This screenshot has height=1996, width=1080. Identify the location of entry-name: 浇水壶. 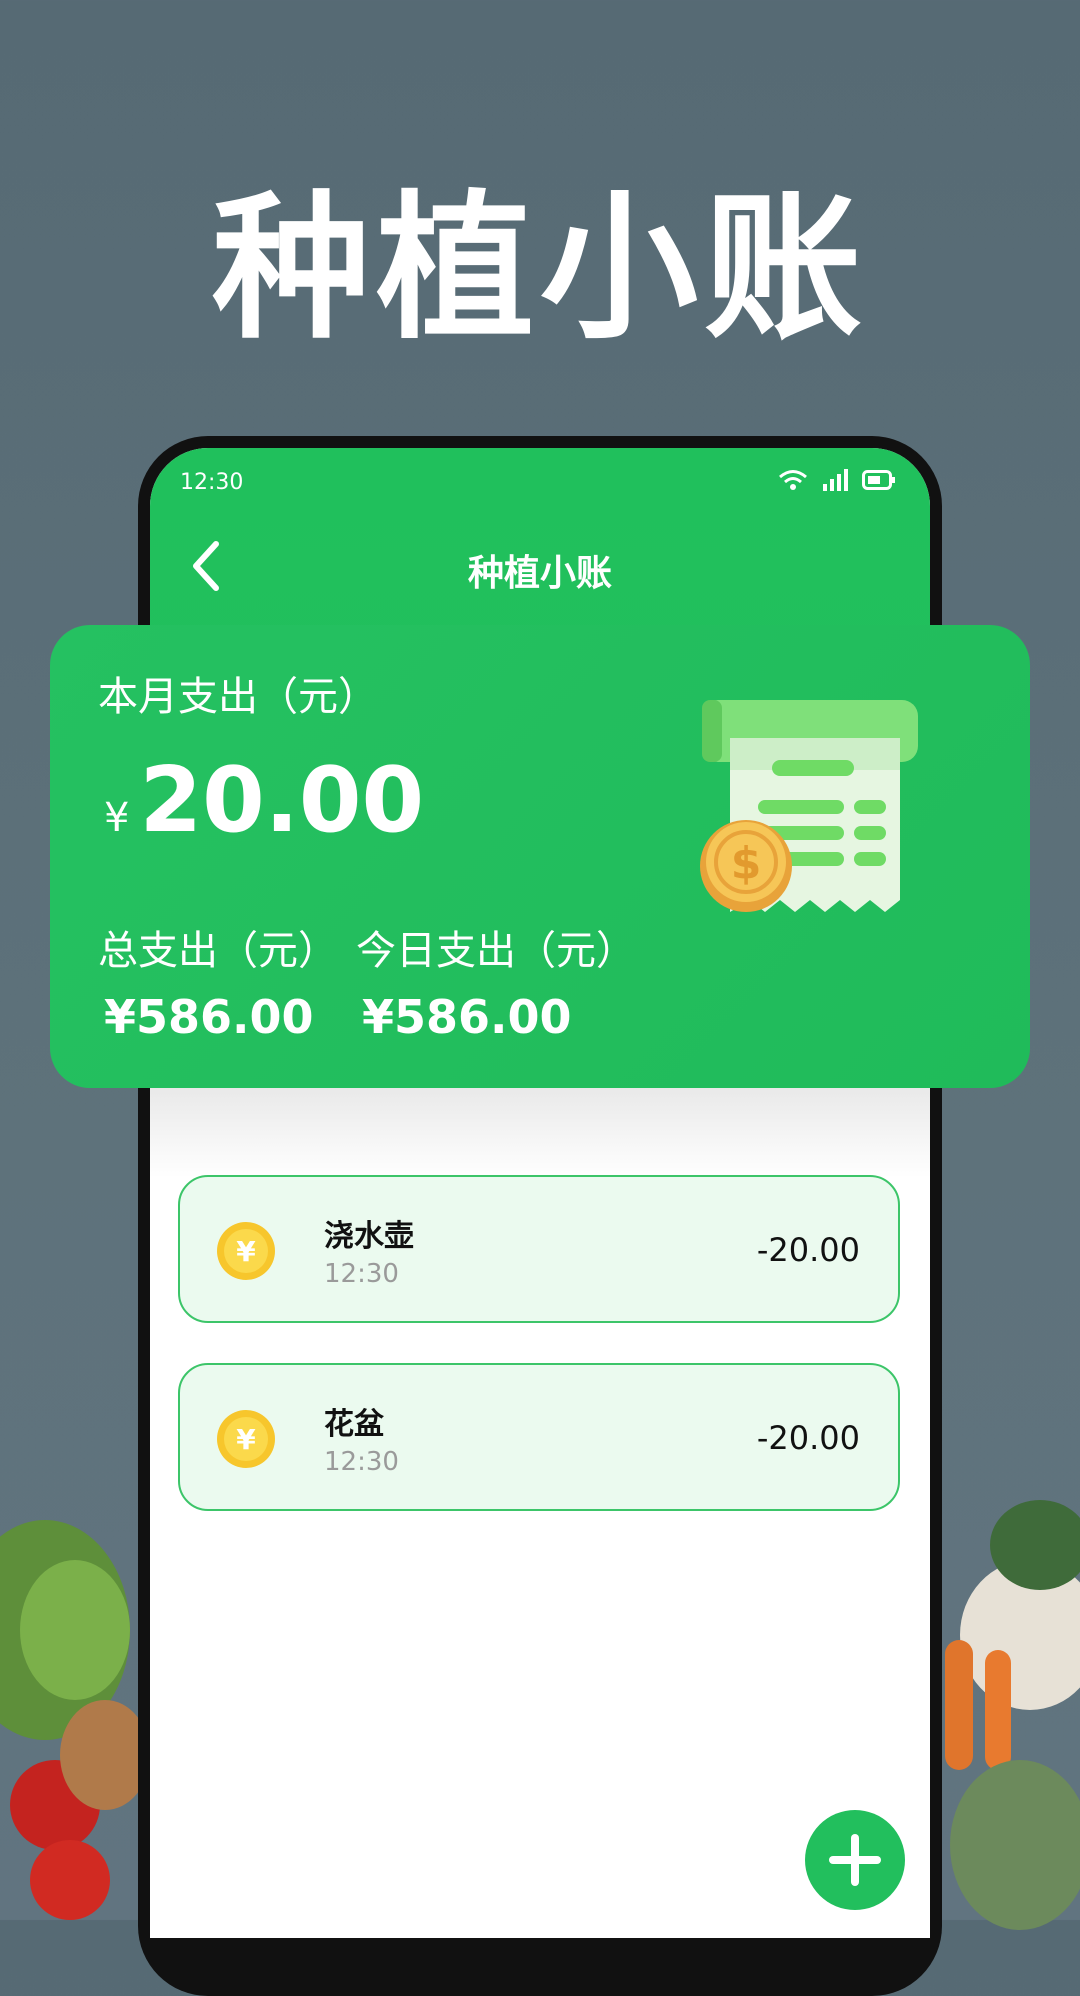
(369, 1236).